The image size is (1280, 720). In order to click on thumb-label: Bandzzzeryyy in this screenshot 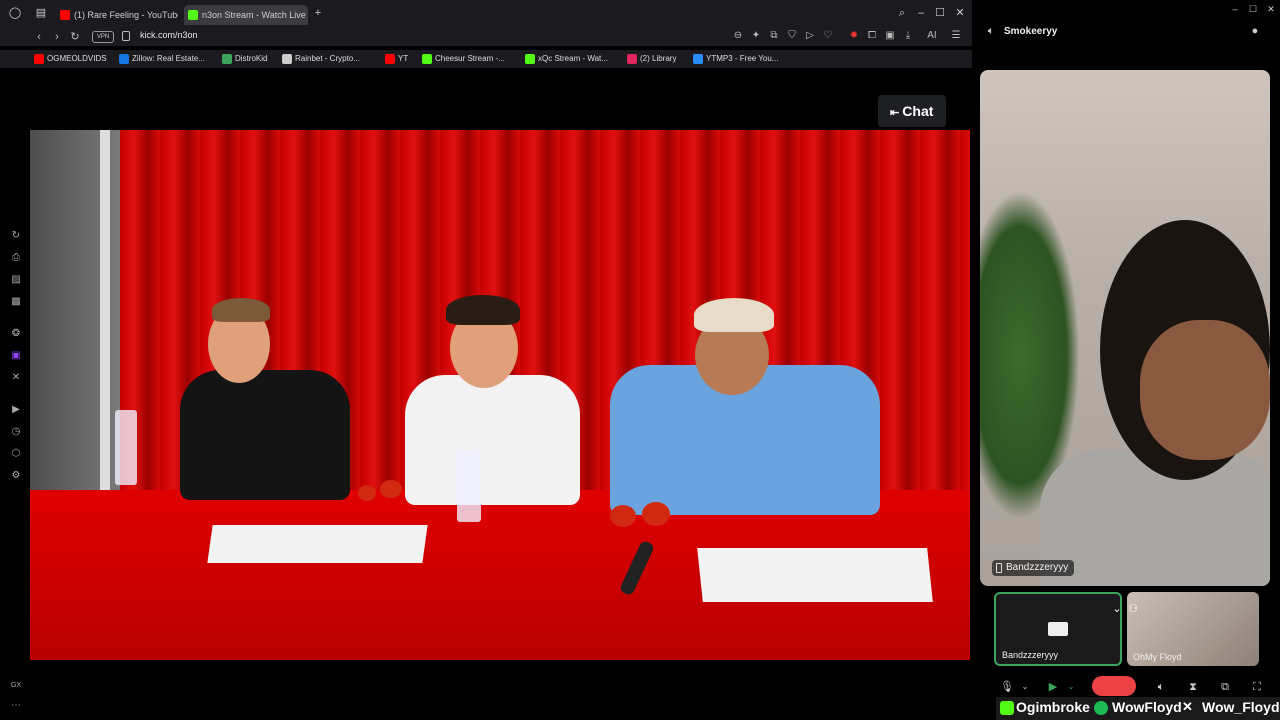, I will do `click(1030, 655)`.